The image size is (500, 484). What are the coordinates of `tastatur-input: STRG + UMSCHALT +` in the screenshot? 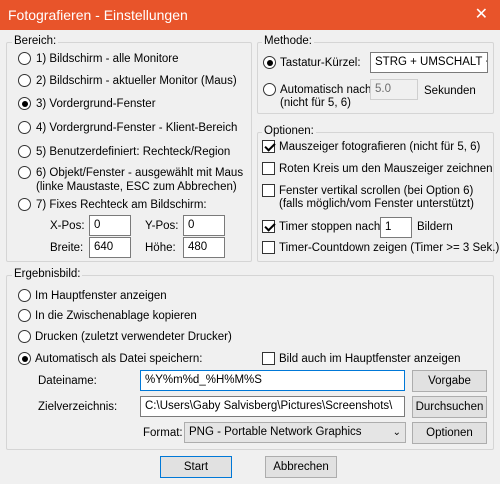 It's located at (429, 62).